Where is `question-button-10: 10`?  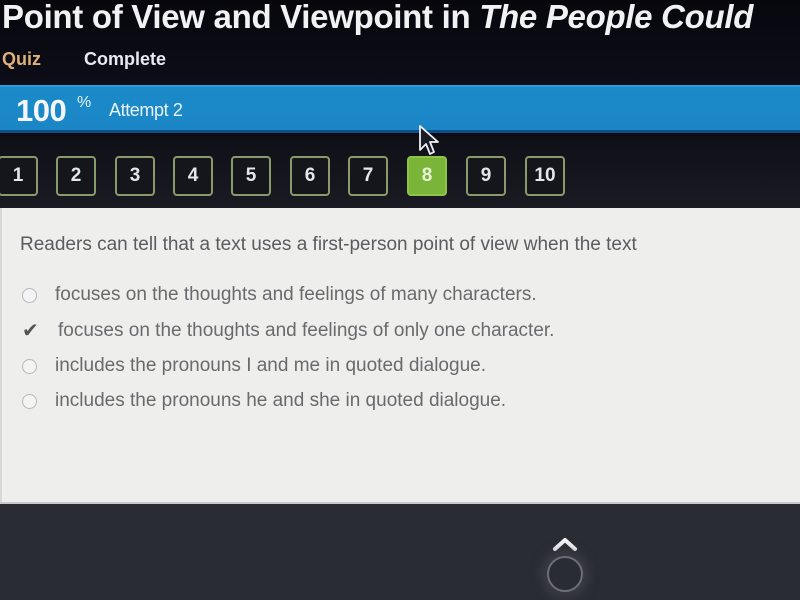 question-button-10: 10 is located at coordinates (545, 176).